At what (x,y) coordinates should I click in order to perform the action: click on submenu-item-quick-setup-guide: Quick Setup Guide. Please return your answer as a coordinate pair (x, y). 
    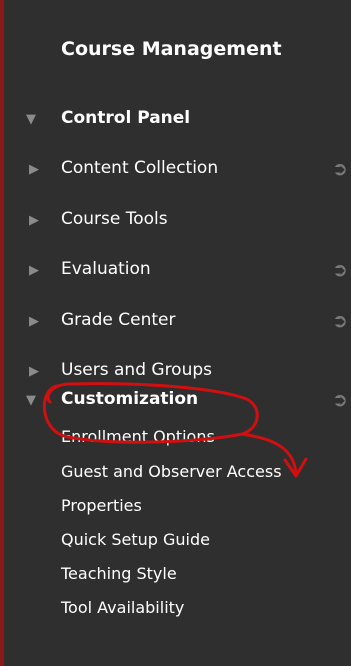
    Looking at the image, I should click on (135, 539).